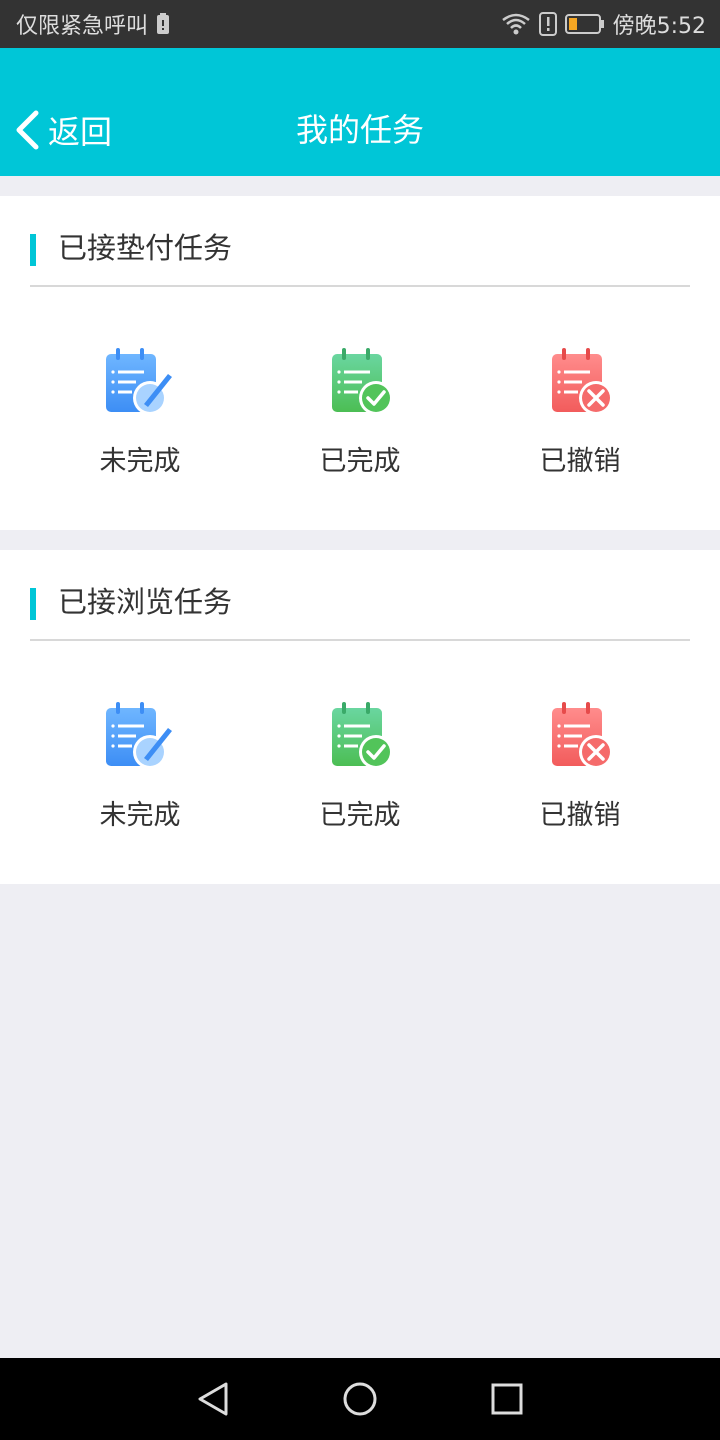 The image size is (720, 1440). What do you see at coordinates (80, 132) in the screenshot?
I see `back-label: 返回` at bounding box center [80, 132].